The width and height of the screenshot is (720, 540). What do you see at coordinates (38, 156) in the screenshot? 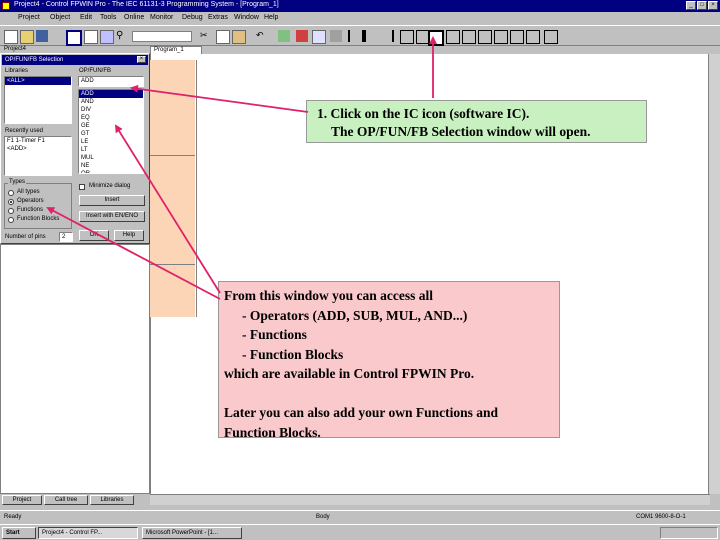
I see `recently-used-list: F1 1-Timer F1 <ADD>` at bounding box center [38, 156].